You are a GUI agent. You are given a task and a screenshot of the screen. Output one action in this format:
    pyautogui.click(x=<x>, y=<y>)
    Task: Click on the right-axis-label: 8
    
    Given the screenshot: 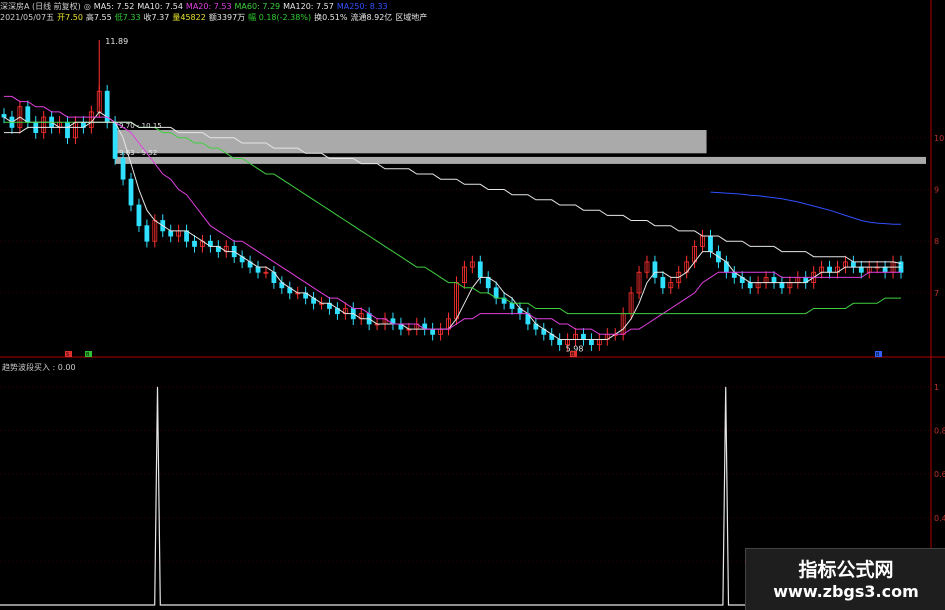 What is the action you would take?
    pyautogui.click(x=936, y=241)
    